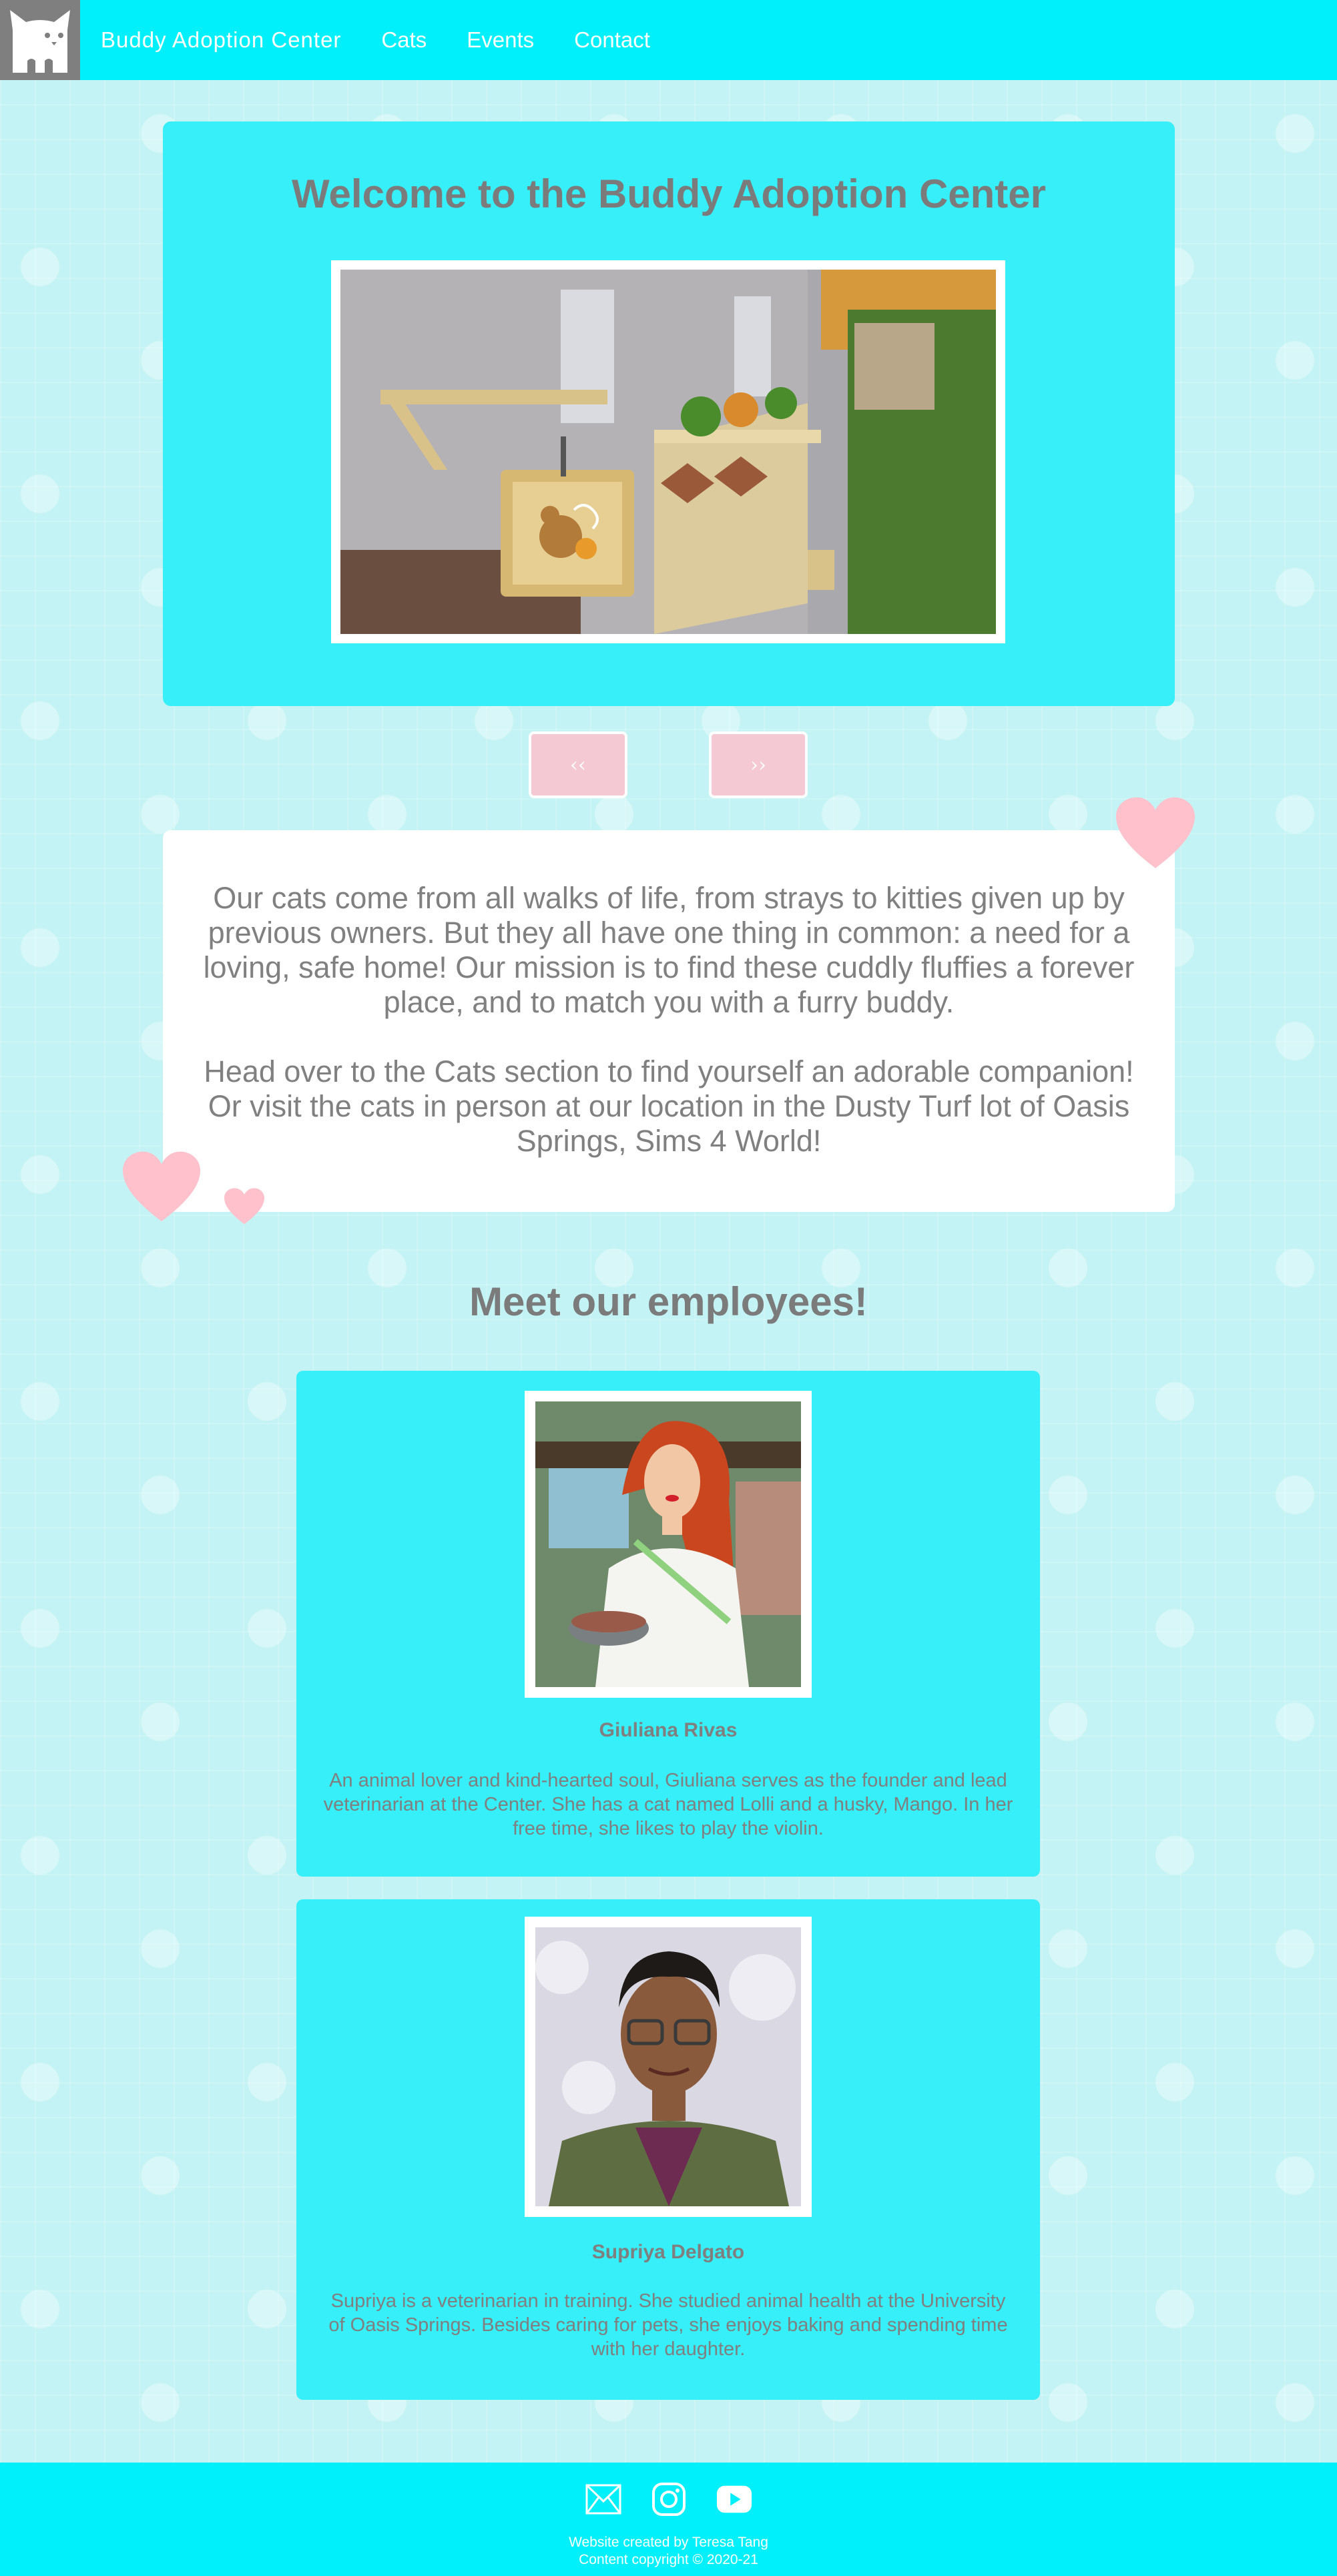 Image resolution: width=1337 pixels, height=2576 pixels. I want to click on youtube-icon, so click(734, 2499).